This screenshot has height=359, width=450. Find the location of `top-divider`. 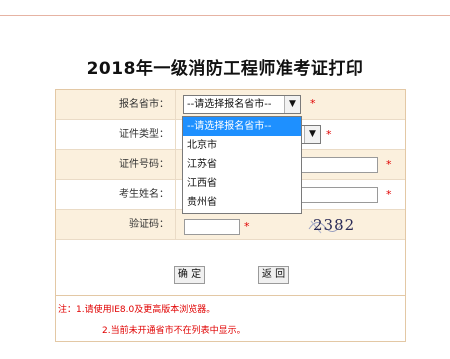

top-divider is located at coordinates (225, 15).